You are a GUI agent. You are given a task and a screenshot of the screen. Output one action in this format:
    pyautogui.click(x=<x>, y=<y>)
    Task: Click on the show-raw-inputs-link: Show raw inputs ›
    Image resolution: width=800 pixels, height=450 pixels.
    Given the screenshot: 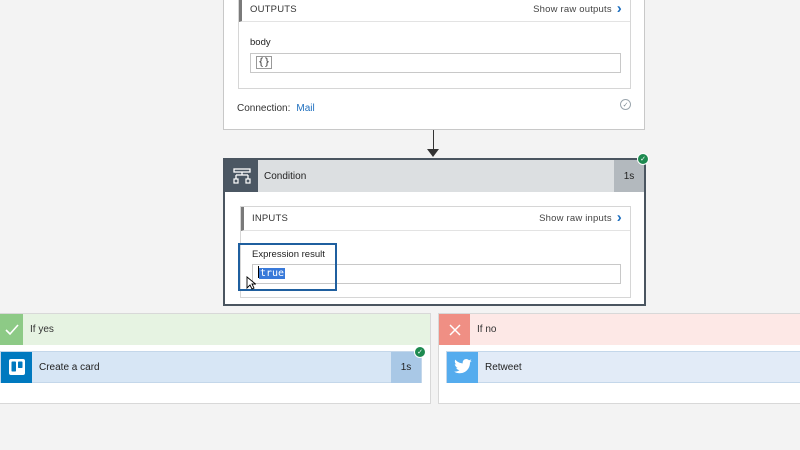 What is the action you would take?
    pyautogui.click(x=580, y=217)
    